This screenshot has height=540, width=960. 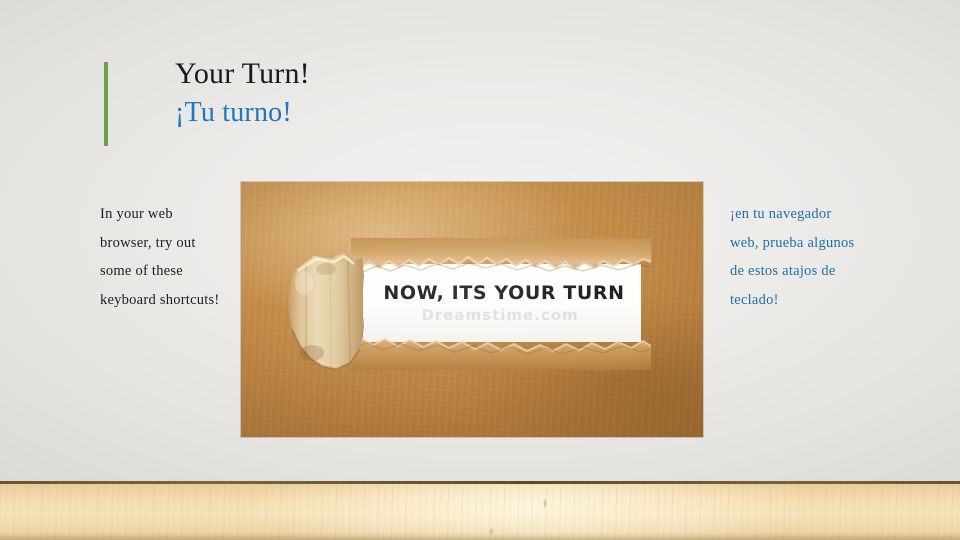 What do you see at coordinates (242, 73) in the screenshot?
I see `page-title-english: Your Turn!` at bounding box center [242, 73].